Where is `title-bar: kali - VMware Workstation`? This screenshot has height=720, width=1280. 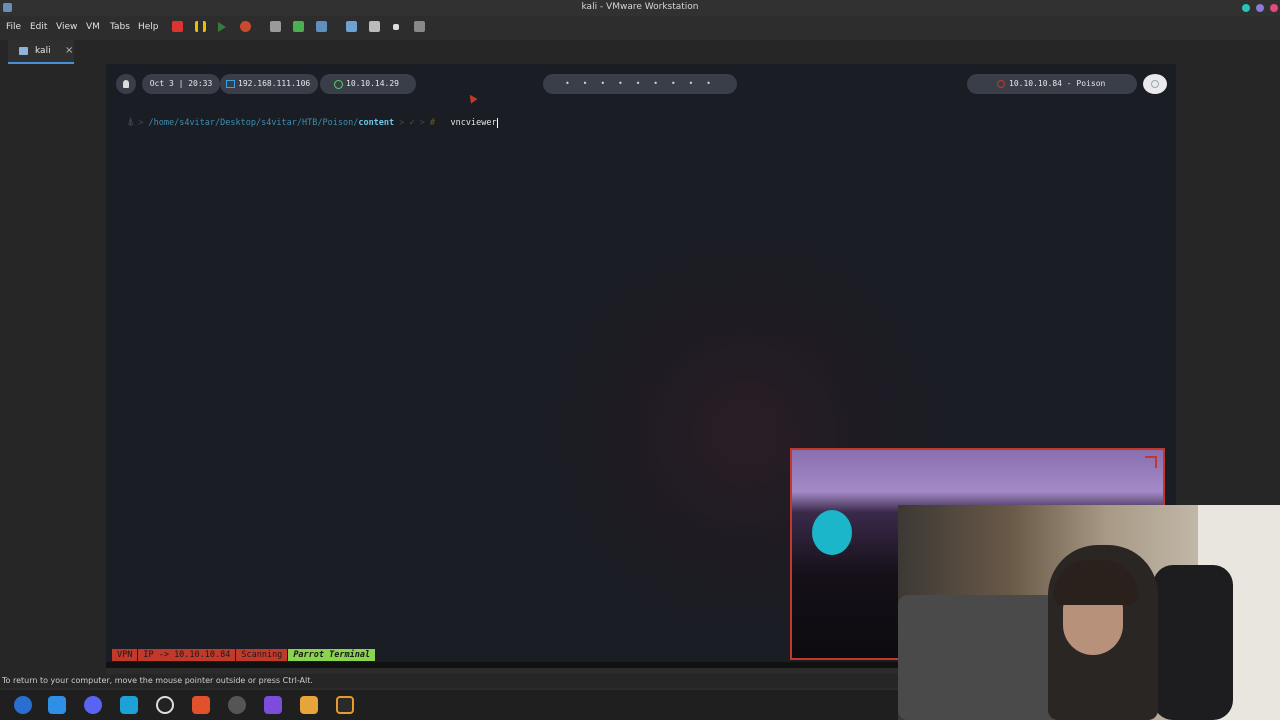
title-bar: kali - VMware Workstation is located at coordinates (640, 8).